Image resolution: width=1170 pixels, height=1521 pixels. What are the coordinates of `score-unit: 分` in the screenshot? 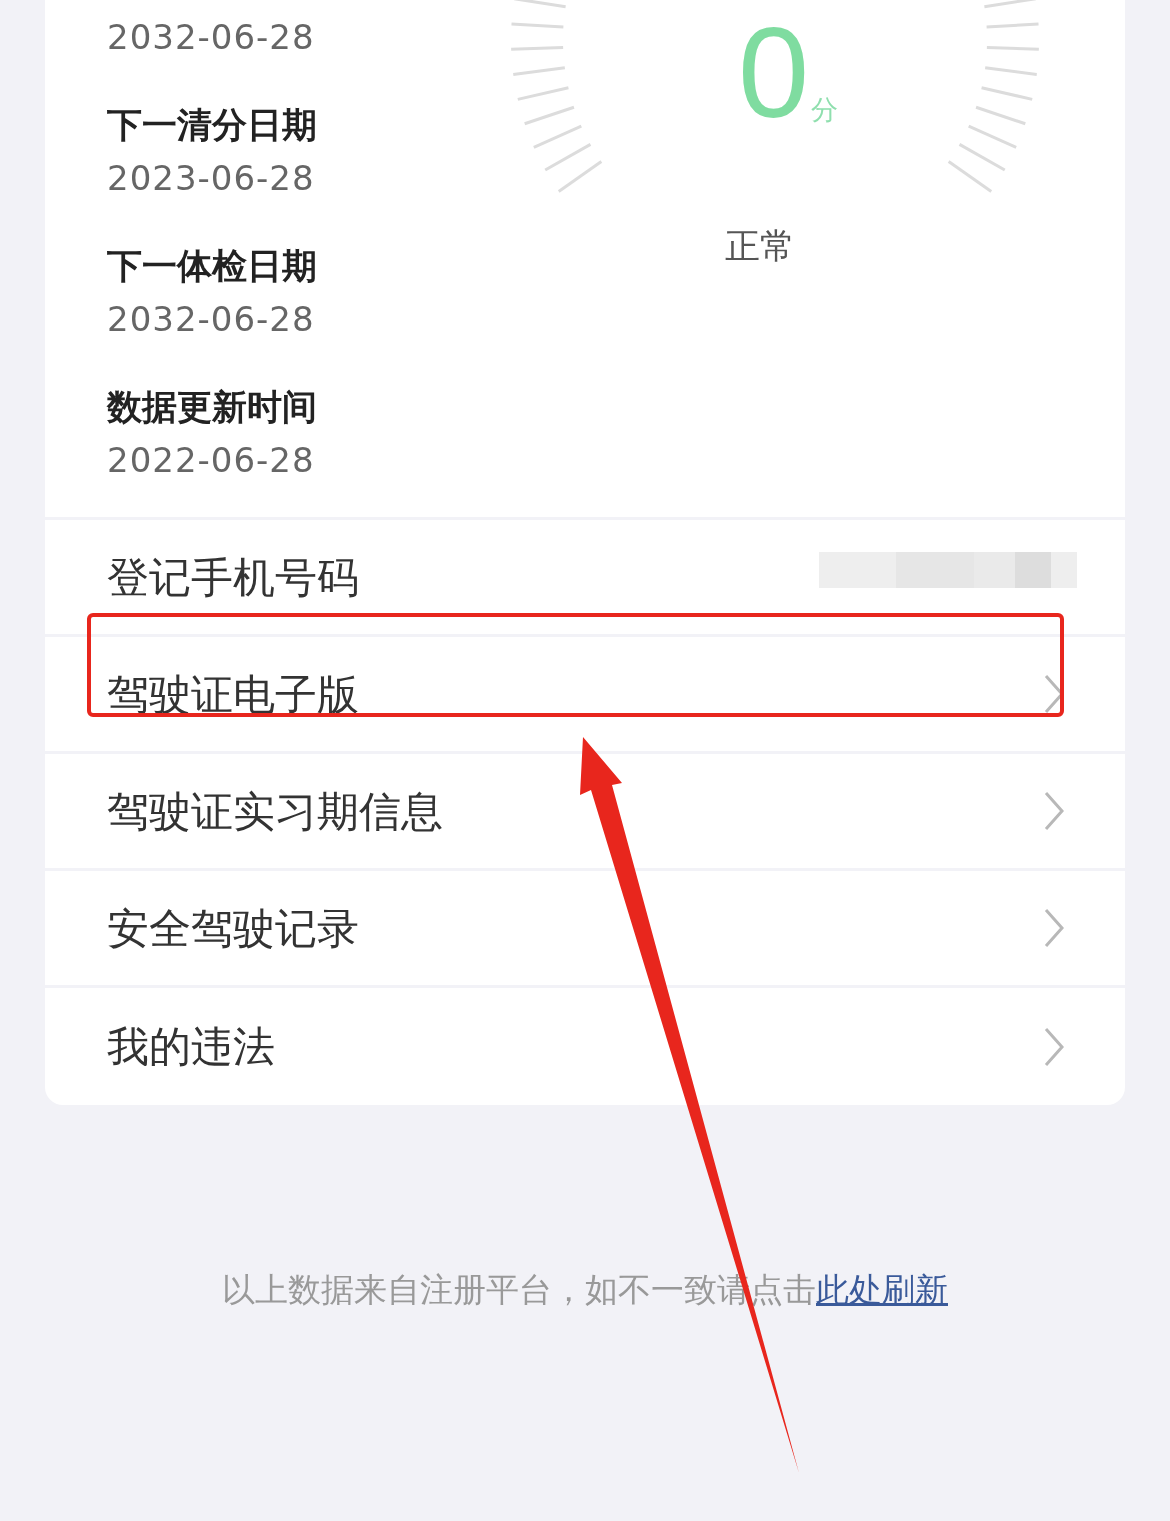 It's located at (824, 110).